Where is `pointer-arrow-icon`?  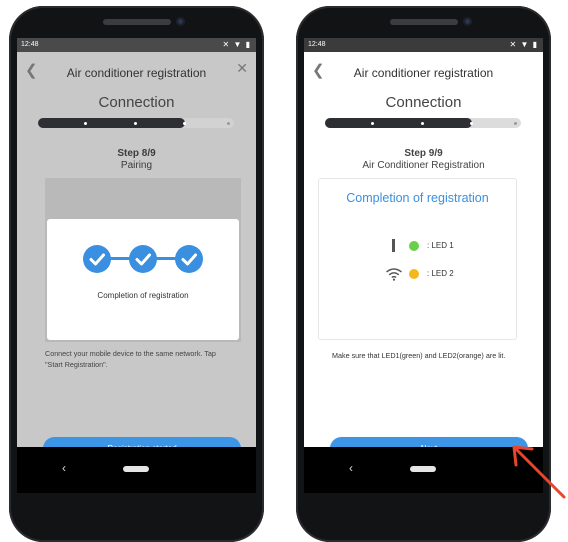 pointer-arrow-icon is located at coordinates (539, 472).